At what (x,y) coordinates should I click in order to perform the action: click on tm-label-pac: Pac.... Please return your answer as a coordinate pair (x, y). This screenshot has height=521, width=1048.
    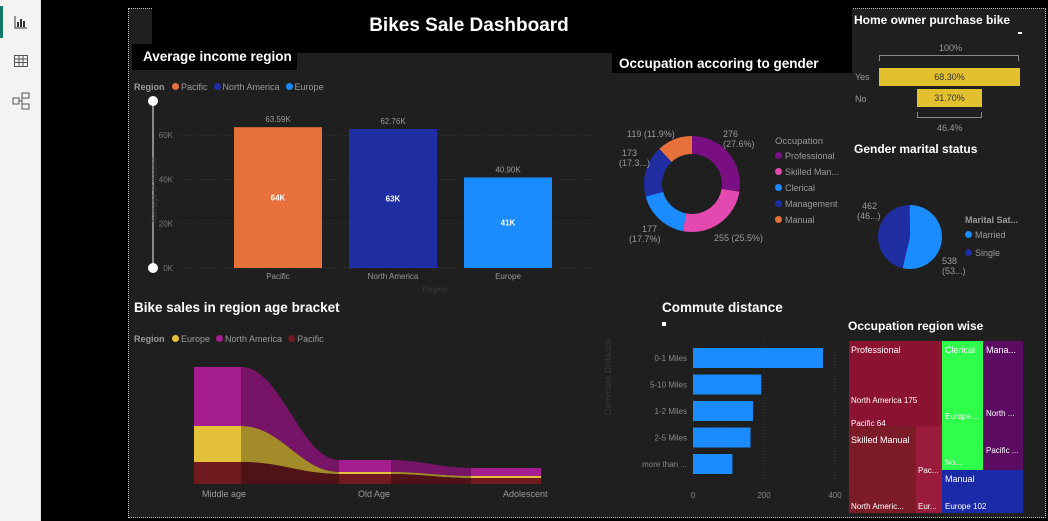
    Looking at the image, I should click on (928, 470).